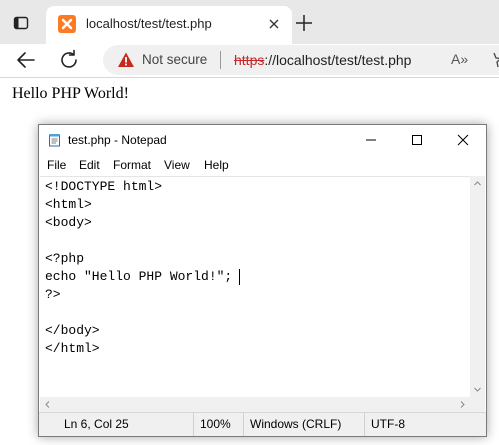 Image resolution: width=499 pixels, height=445 pixels. What do you see at coordinates (220, 60) in the screenshot?
I see `omnibox-divider` at bounding box center [220, 60].